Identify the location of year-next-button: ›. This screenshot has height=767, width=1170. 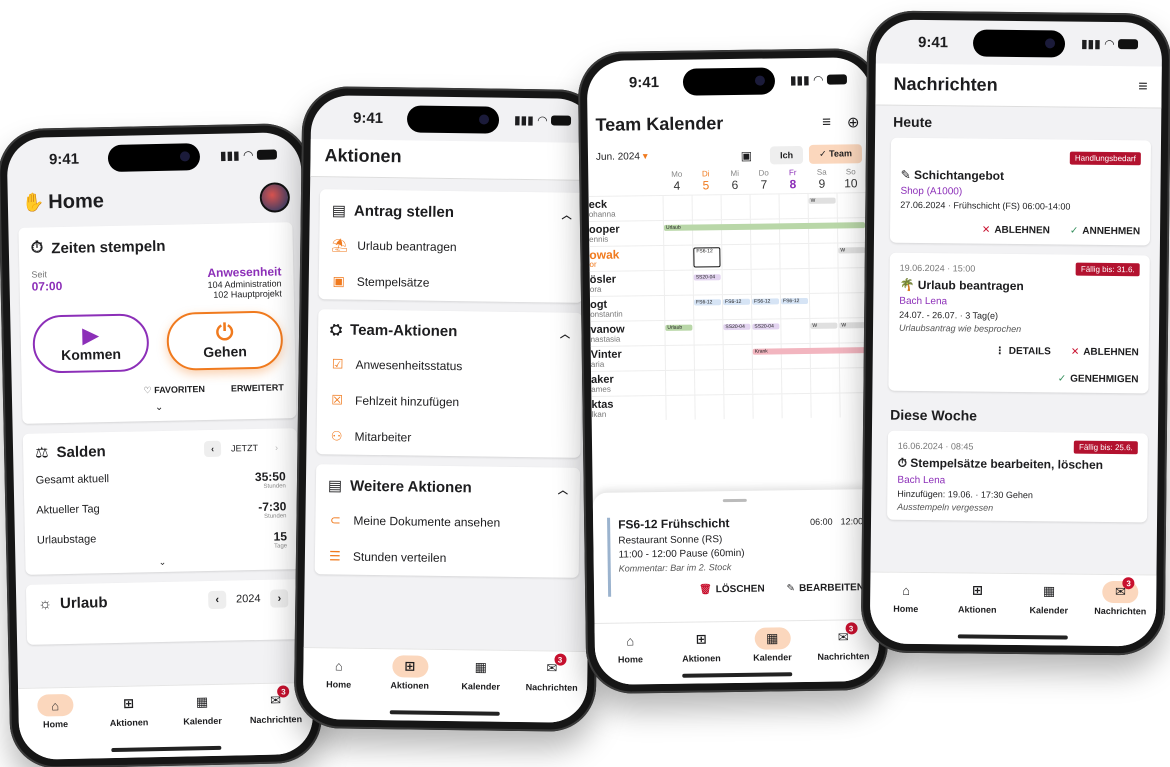
(279, 598).